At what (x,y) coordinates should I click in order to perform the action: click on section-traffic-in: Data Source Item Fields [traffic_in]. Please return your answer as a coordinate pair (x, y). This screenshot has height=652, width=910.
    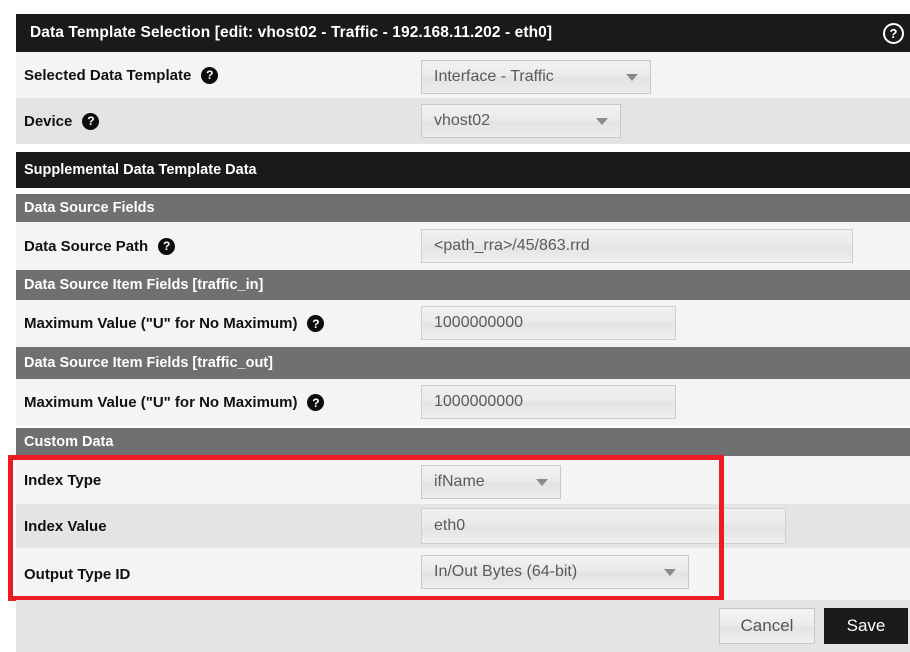
    Looking at the image, I should click on (463, 285).